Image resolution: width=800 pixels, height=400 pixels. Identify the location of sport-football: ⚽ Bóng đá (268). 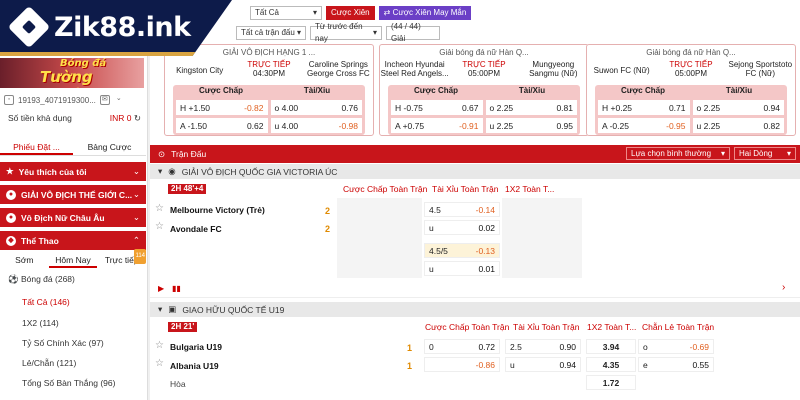
(41, 279).